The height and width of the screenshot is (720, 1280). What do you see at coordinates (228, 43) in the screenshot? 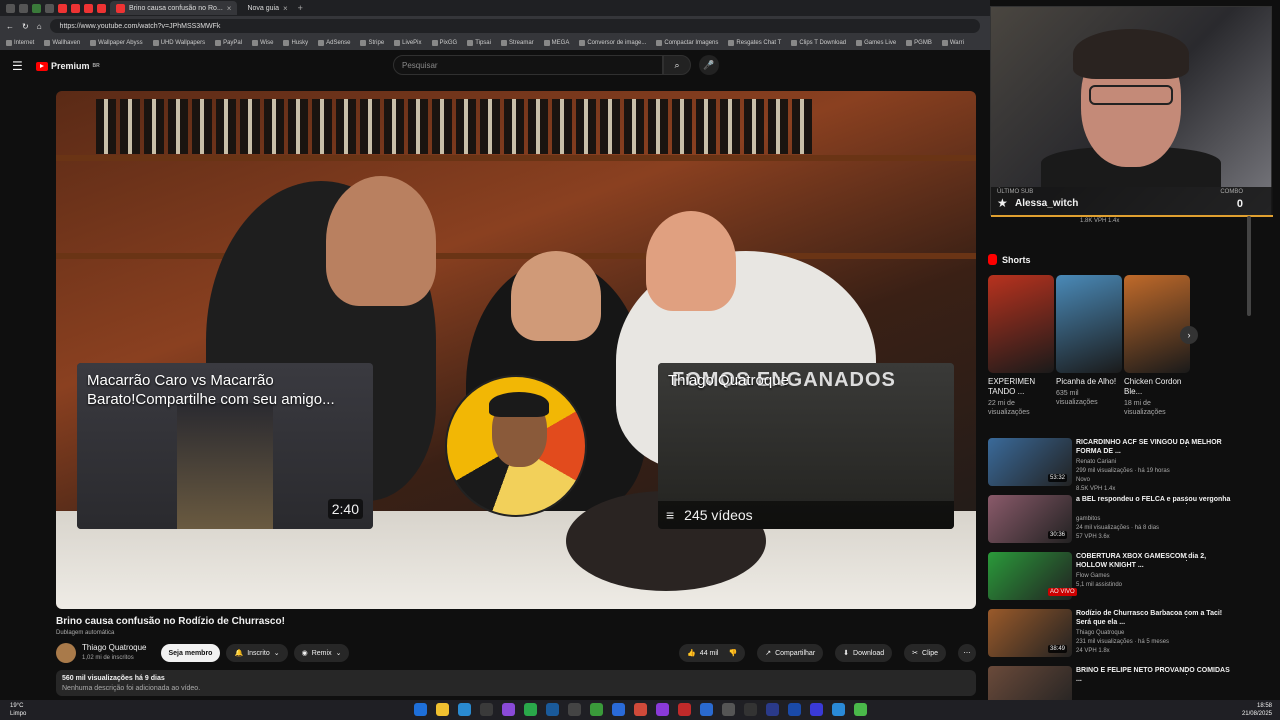
I see `bookmark-item: PayPal` at bounding box center [228, 43].